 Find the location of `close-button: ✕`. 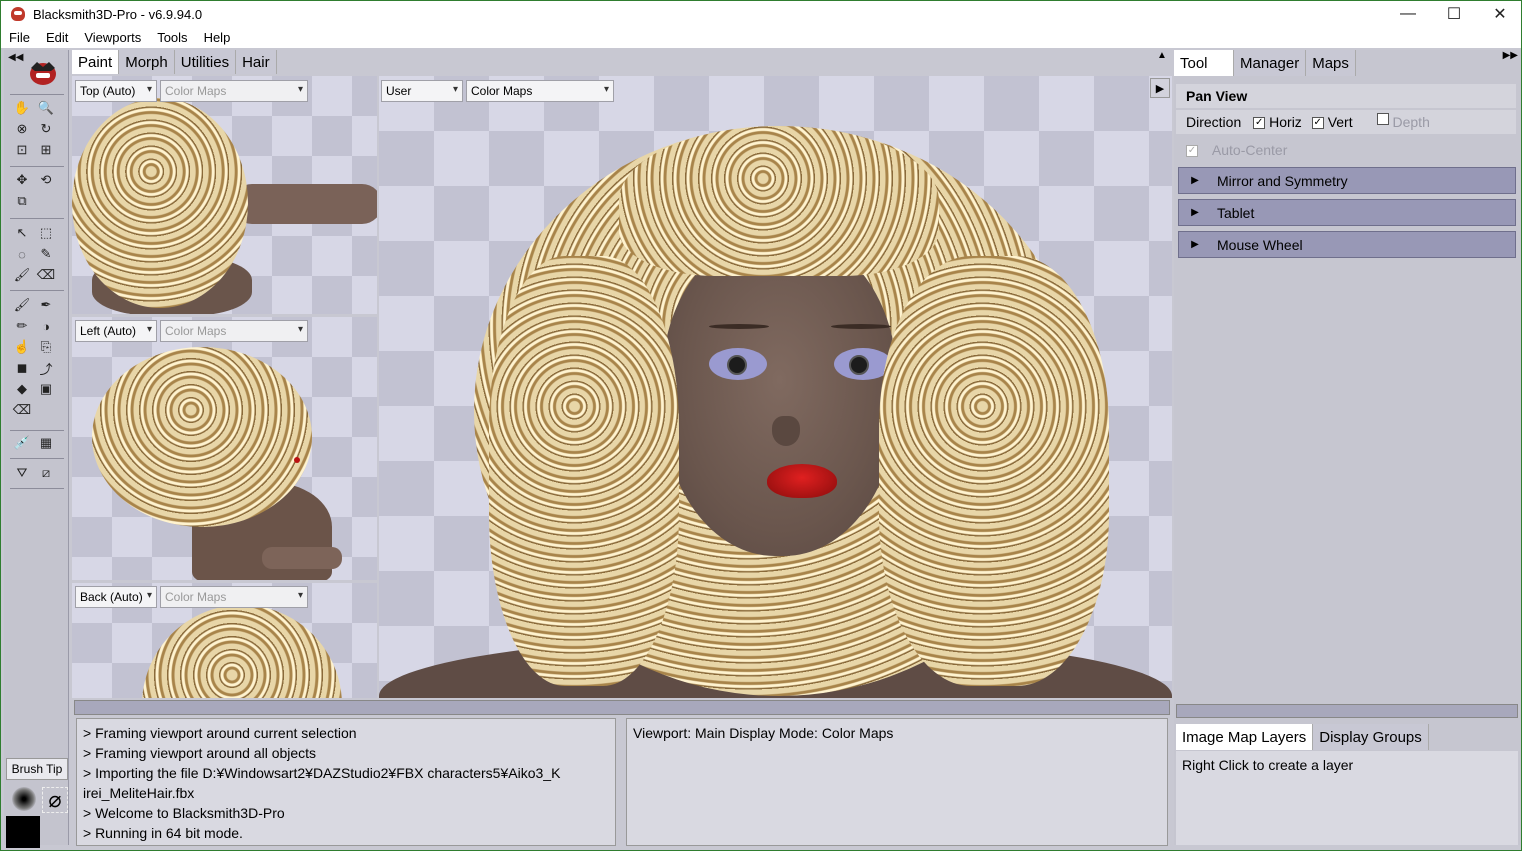

close-button: ✕ is located at coordinates (1499, 14).